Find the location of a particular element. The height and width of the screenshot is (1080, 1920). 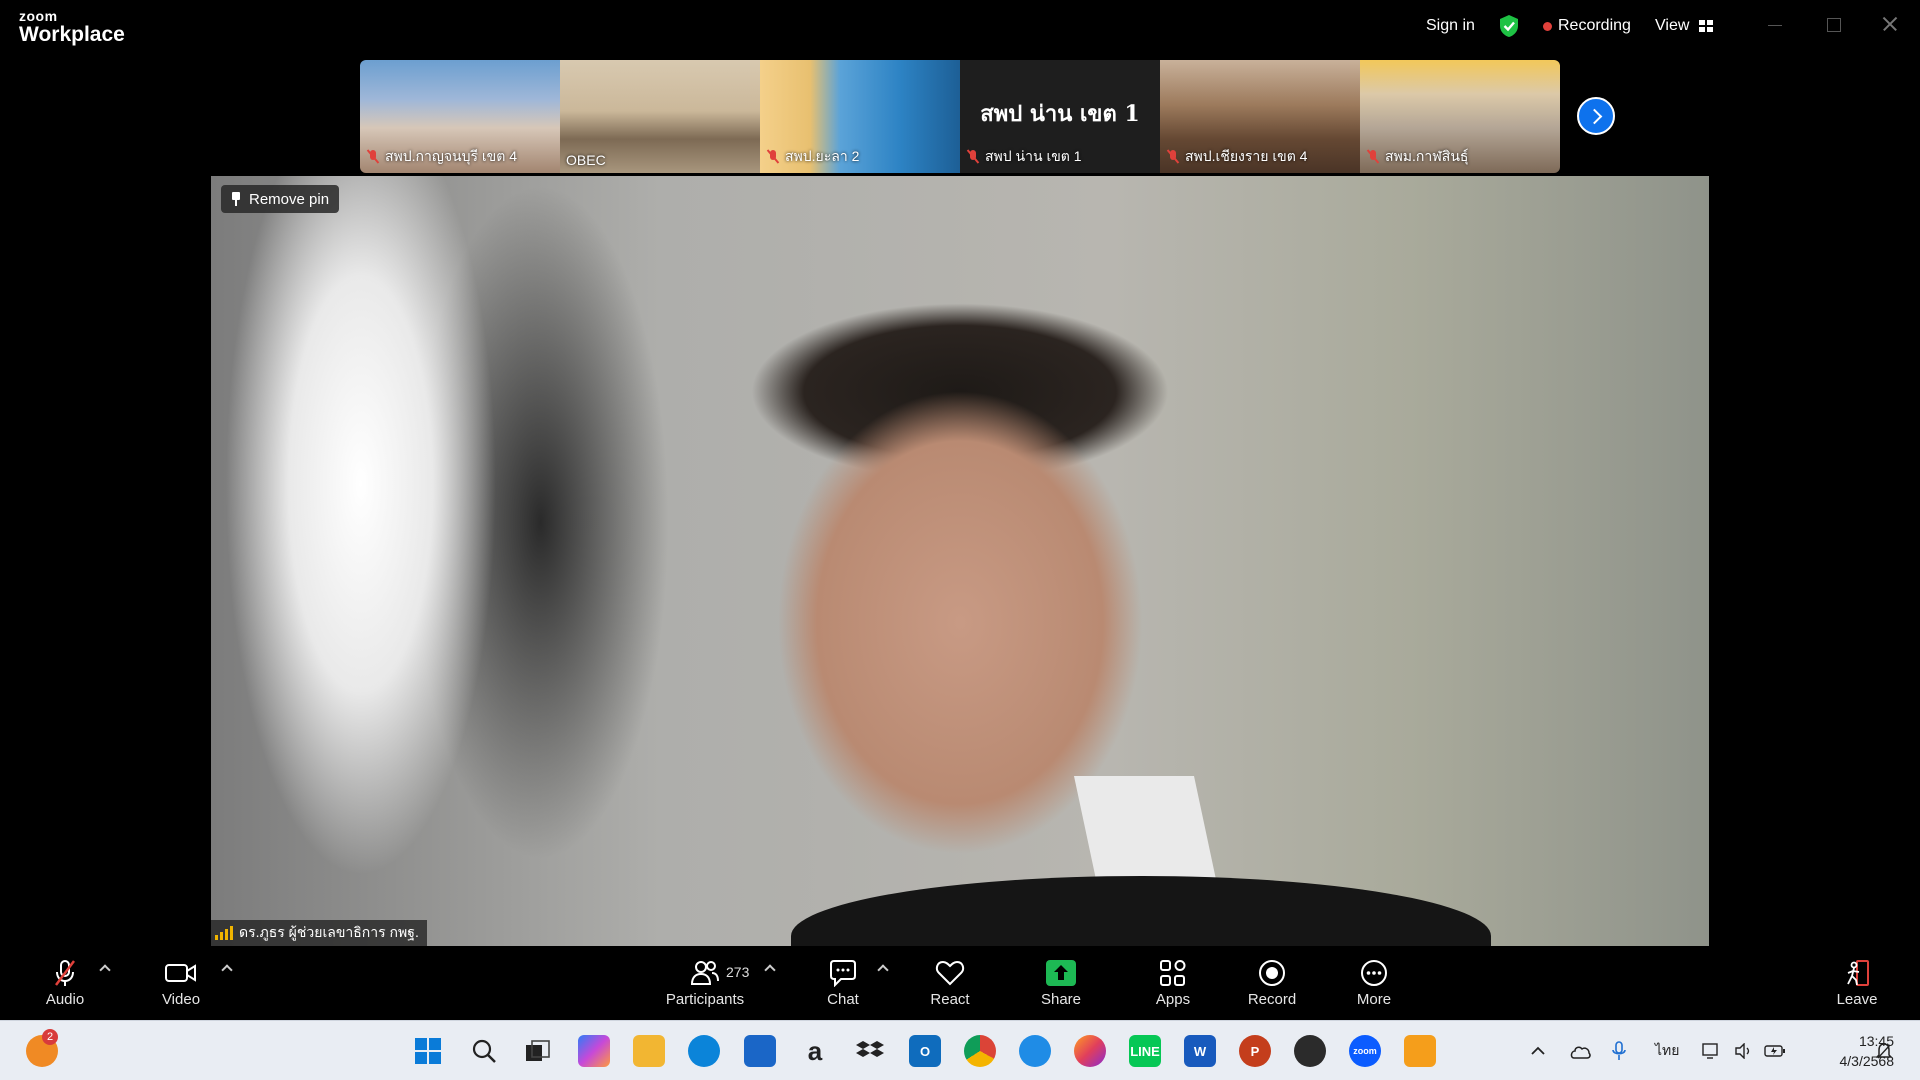

video-label: Video is located at coordinates (181, 999).